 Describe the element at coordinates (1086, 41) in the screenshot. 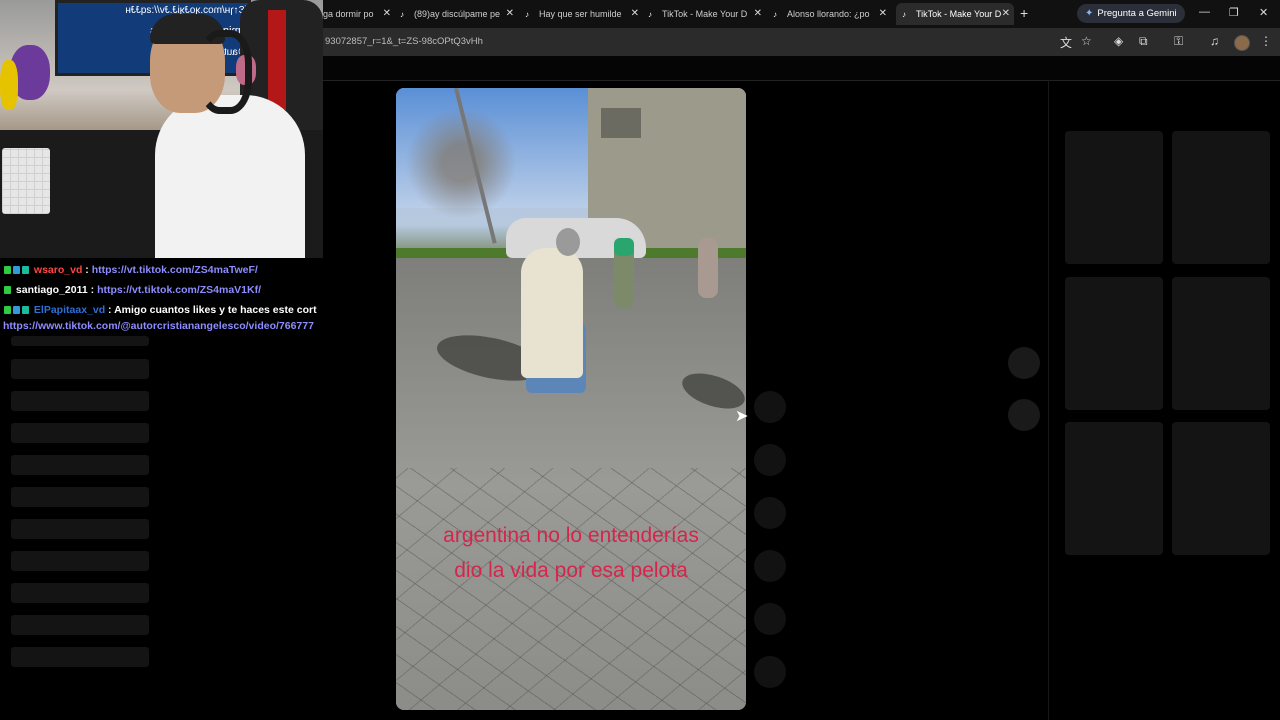

I see `star-icon: ☆` at that location.